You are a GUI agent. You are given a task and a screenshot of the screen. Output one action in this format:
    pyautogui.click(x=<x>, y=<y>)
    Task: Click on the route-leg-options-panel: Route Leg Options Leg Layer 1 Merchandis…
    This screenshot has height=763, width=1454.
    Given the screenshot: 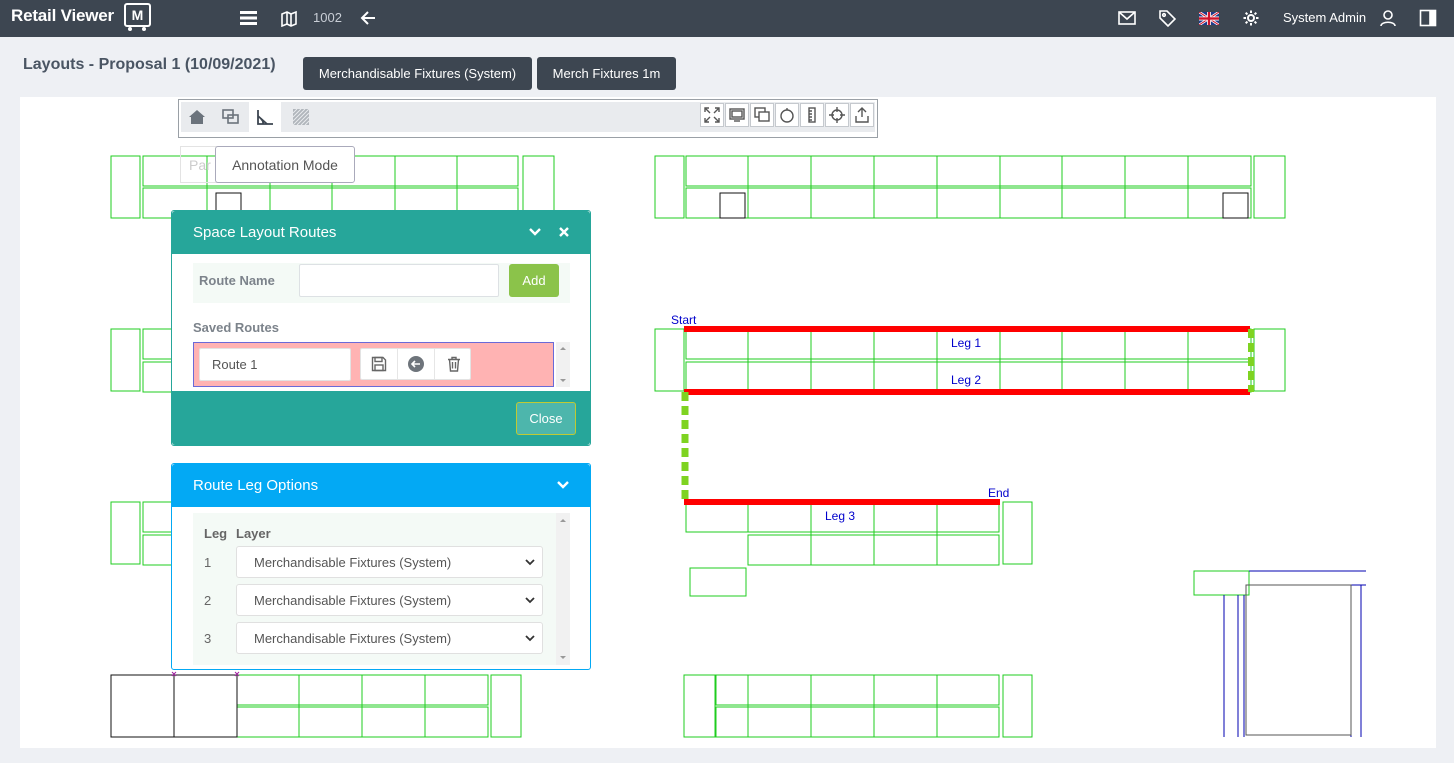 What is the action you would take?
    pyautogui.click(x=381, y=566)
    